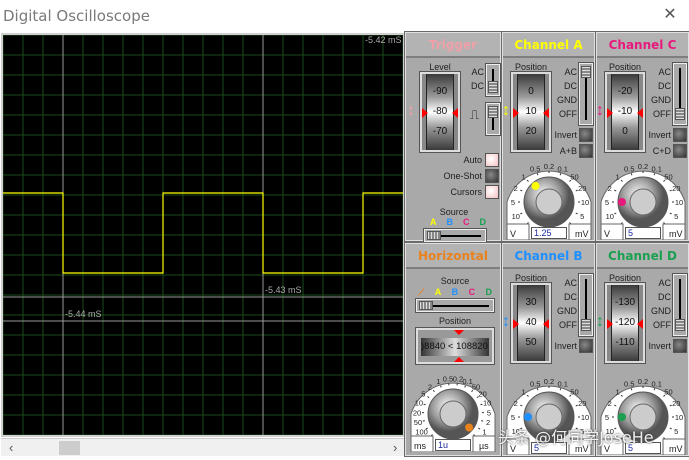 The width and height of the screenshot is (689, 460). I want to click on channel-b-title: Channel B, so click(548, 256).